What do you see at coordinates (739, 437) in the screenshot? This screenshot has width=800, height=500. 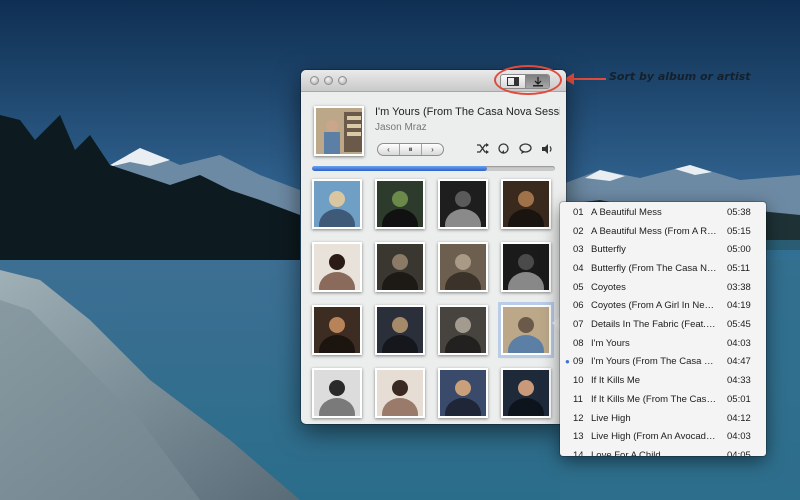 I see `song-duration: 04:03` at bounding box center [739, 437].